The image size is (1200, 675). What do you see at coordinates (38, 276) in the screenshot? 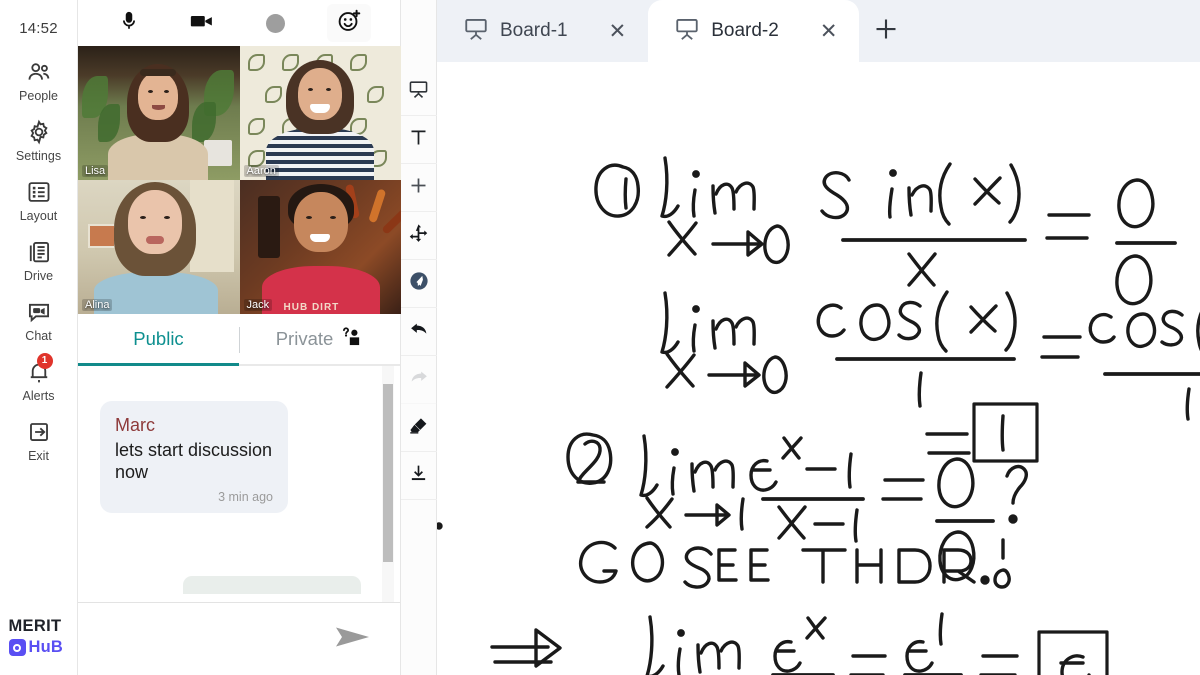
I see `sidebar-item-label: Drive` at bounding box center [38, 276].